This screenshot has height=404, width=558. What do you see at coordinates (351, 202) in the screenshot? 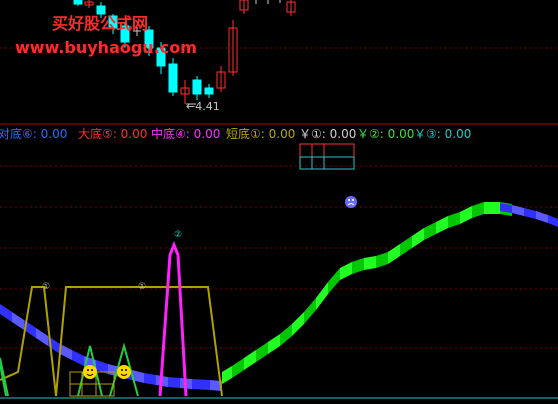
I see `sad-face-icon` at bounding box center [351, 202].